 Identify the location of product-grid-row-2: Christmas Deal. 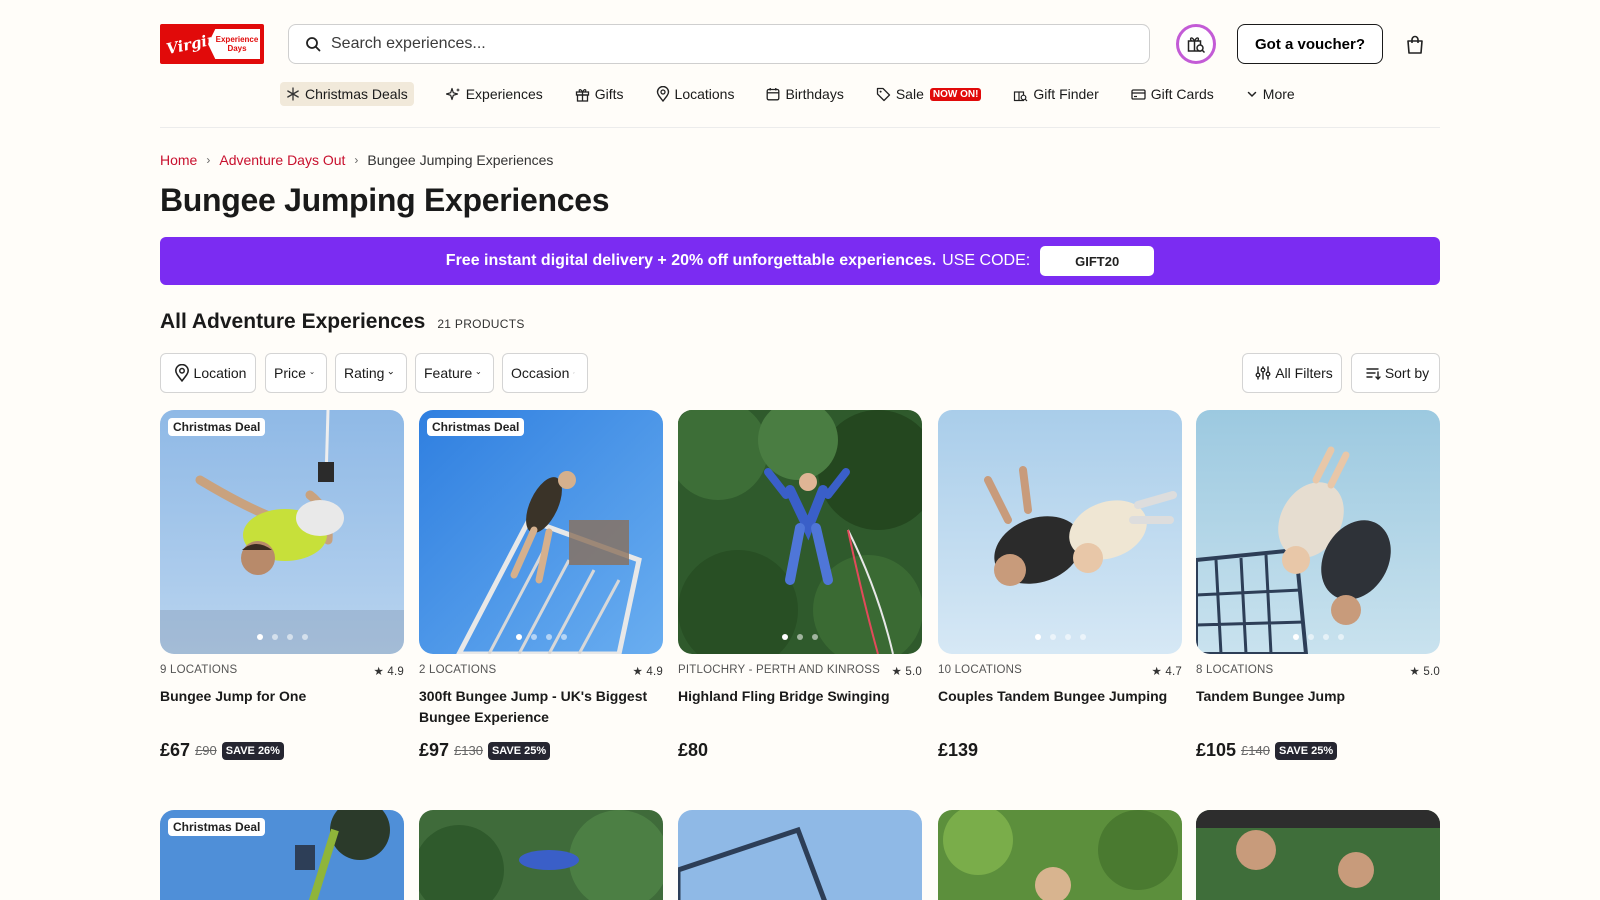
(800, 855).